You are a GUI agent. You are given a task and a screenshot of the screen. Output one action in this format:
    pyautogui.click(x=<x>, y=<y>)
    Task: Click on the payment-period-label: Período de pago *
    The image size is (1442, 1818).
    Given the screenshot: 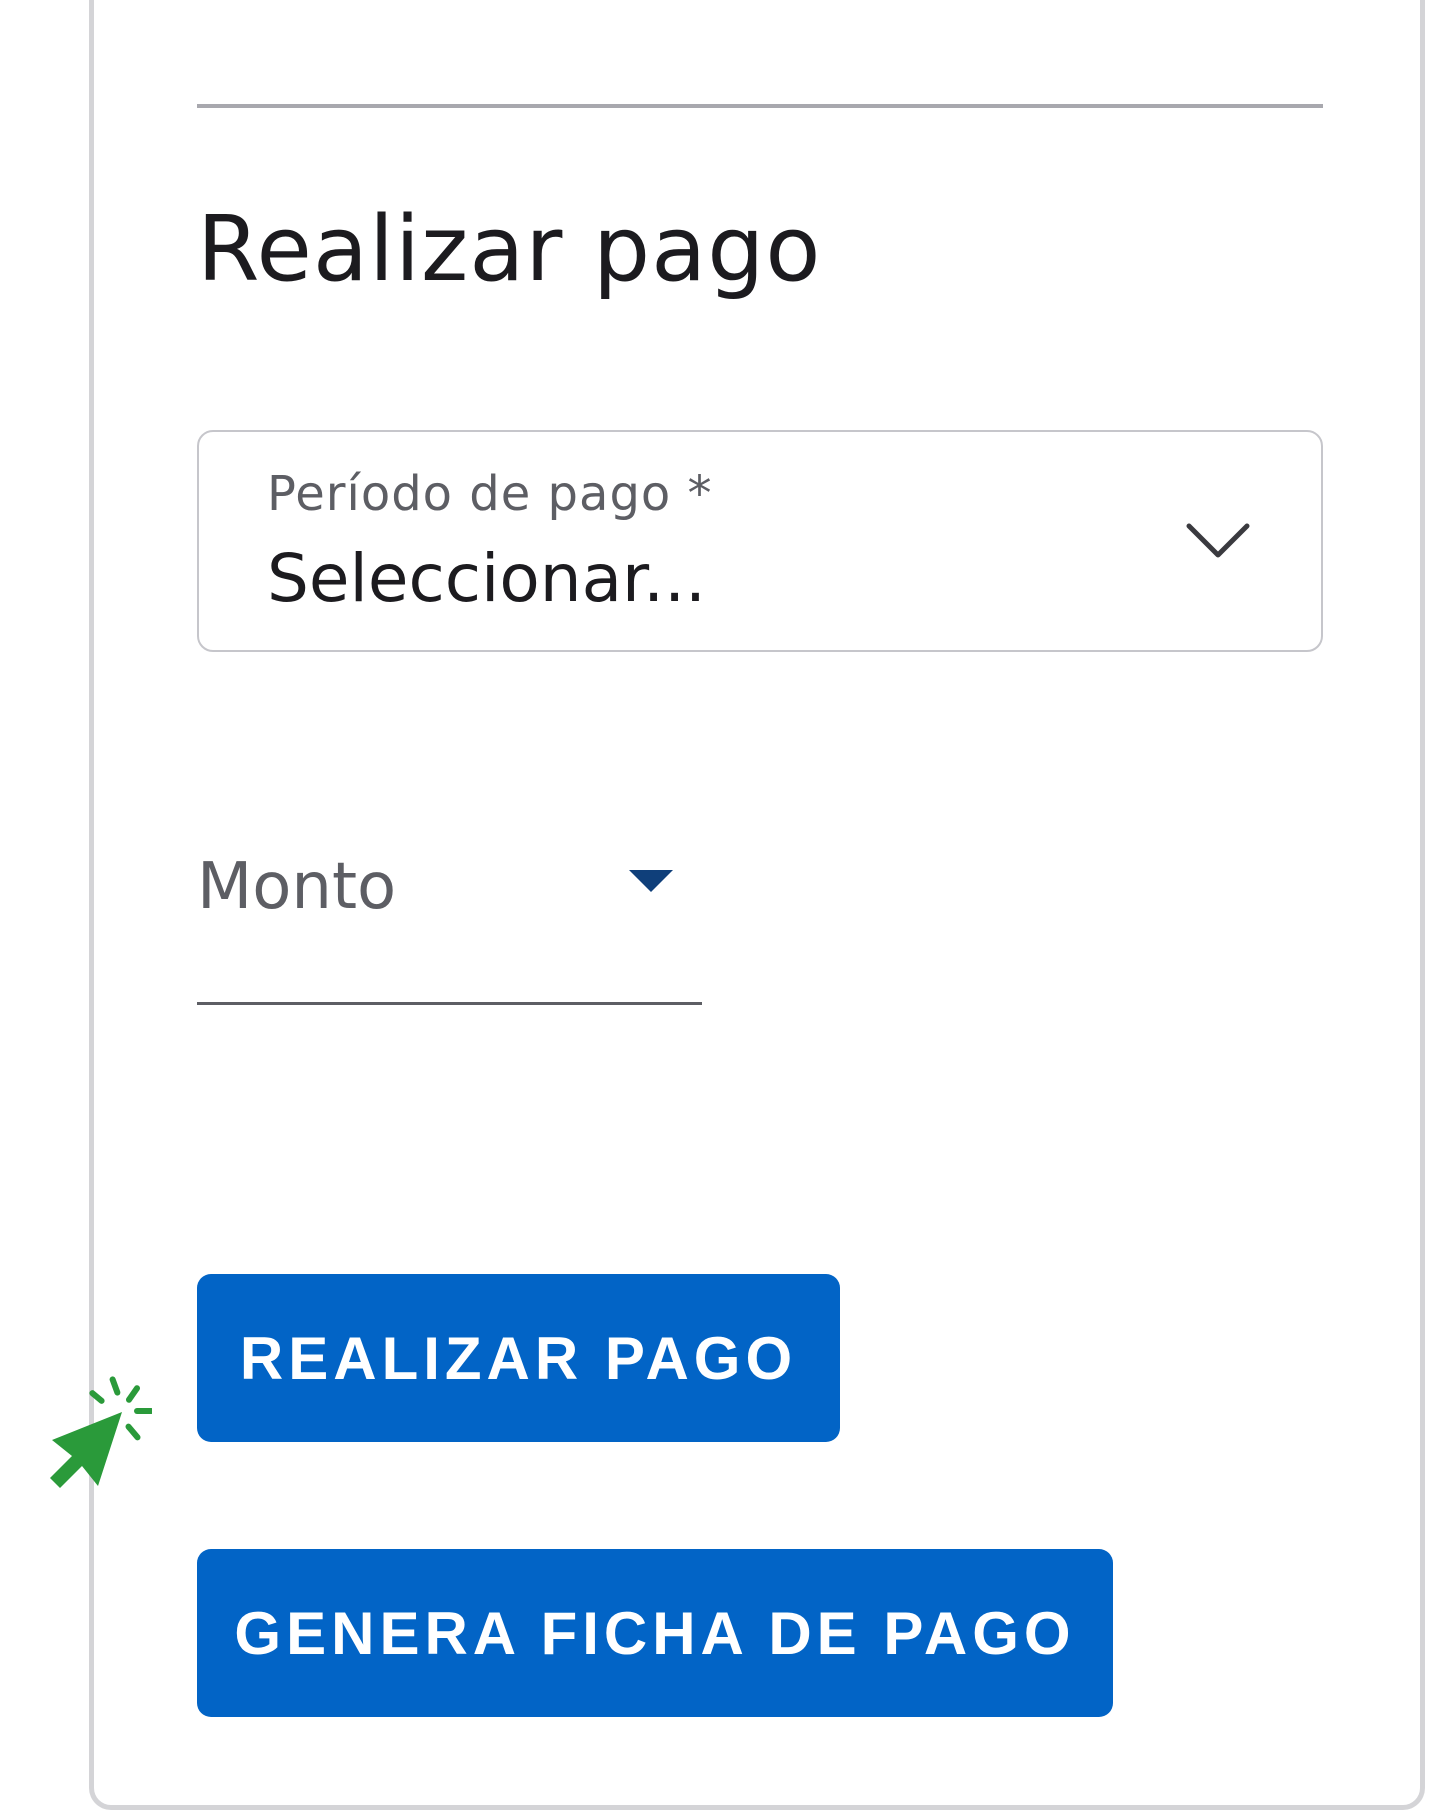 What is the action you would take?
    pyautogui.click(x=490, y=494)
    